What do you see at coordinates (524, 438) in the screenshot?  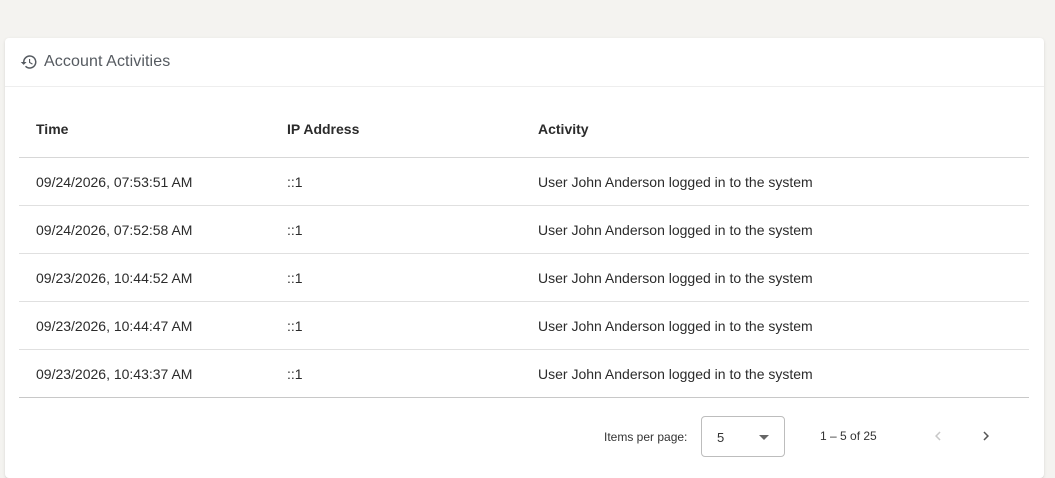 I see `paginator: Items per page: 5 1 – 5 of 25` at bounding box center [524, 438].